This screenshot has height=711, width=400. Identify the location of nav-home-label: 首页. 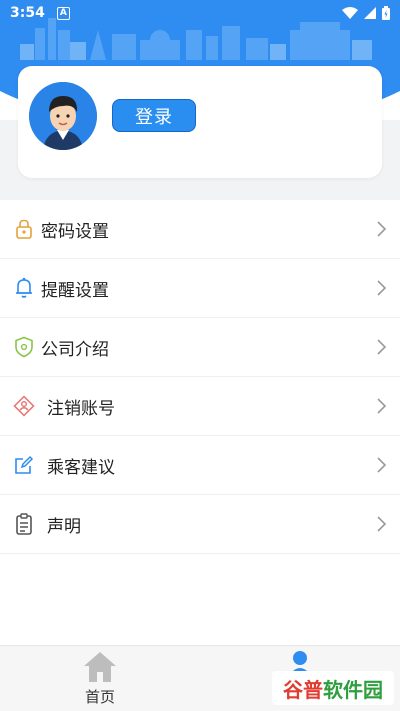
(99, 697).